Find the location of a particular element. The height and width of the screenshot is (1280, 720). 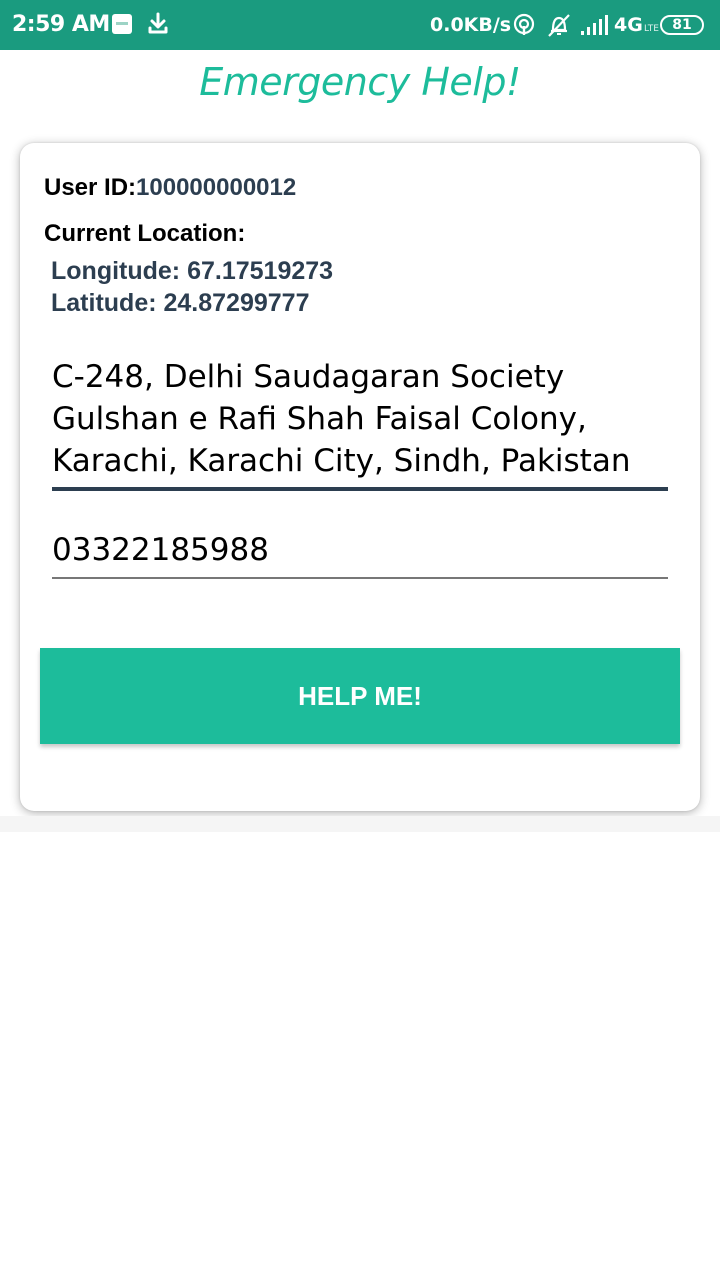

network-speed: 0.0KB/s is located at coordinates (471, 25).